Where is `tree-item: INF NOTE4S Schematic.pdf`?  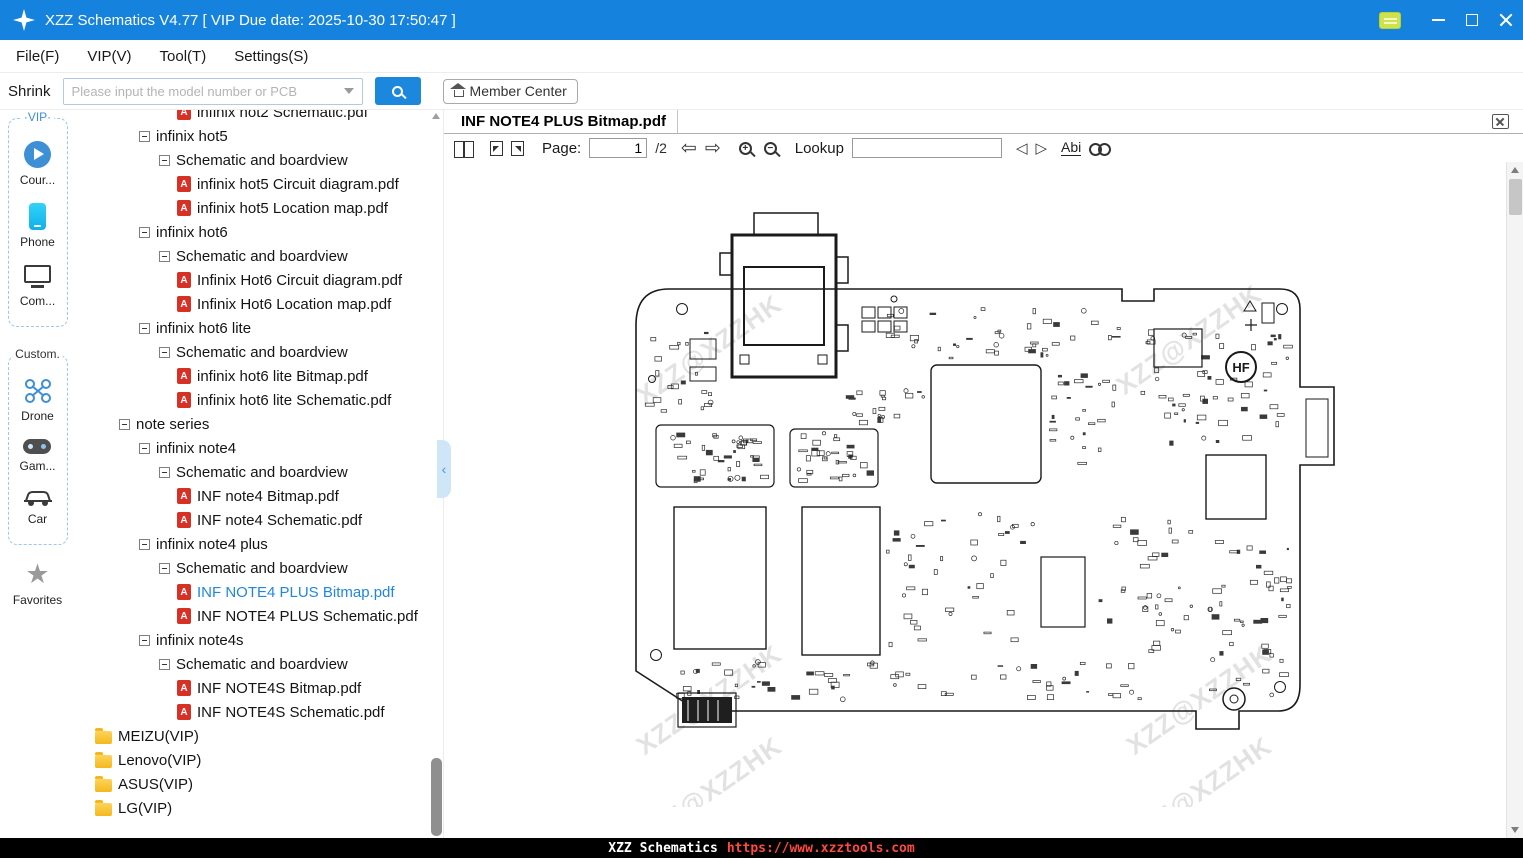
tree-item: INF NOTE4S Schematic.pdf is located at coordinates (252, 712).